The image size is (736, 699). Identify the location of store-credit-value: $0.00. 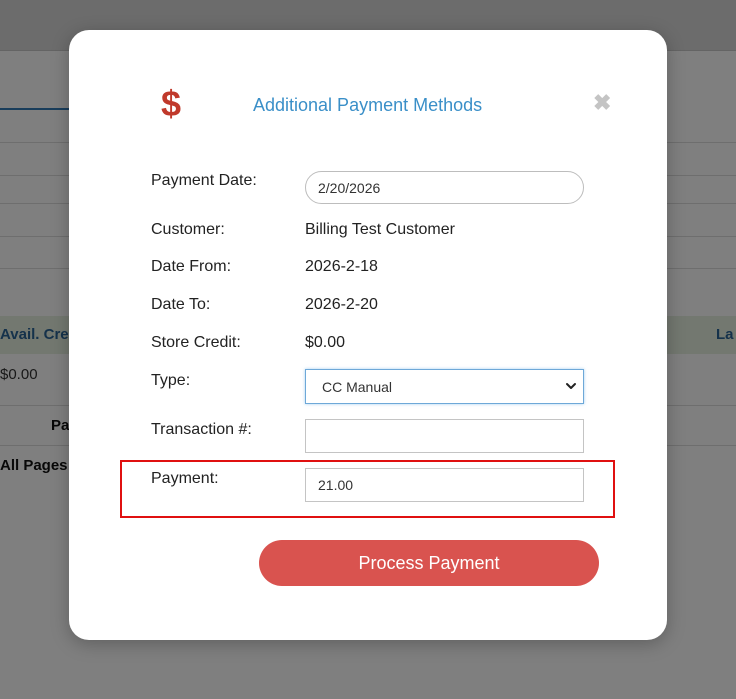
(325, 342).